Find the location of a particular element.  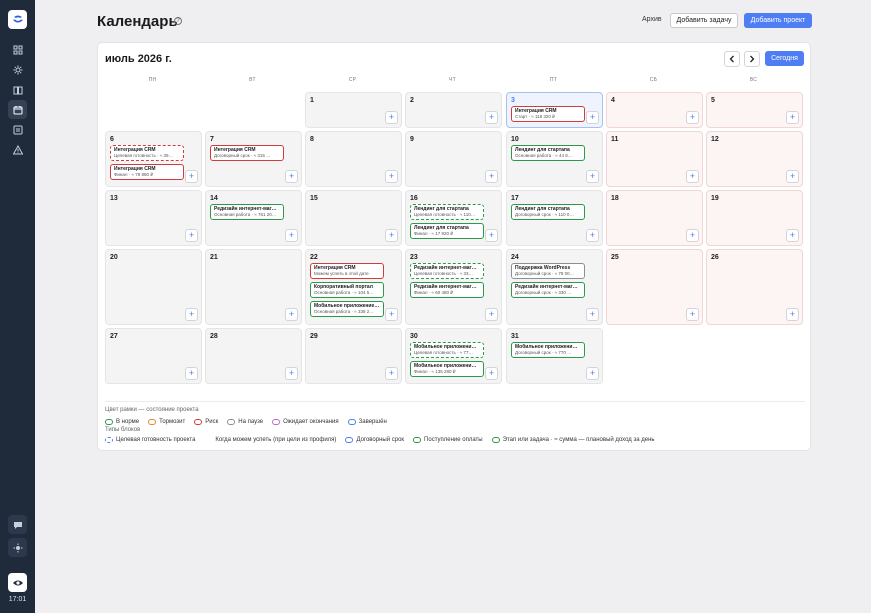

chat-button is located at coordinates (17, 524).